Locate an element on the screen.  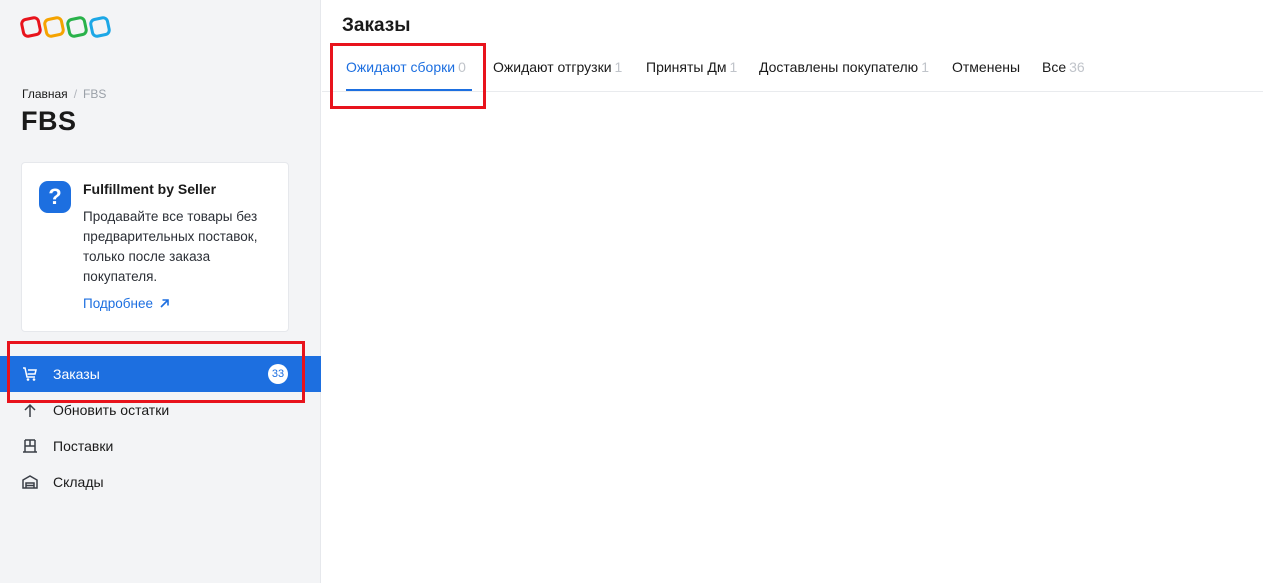
tab-delivered: Доставлены покупателю 1 is located at coordinates (844, 67).